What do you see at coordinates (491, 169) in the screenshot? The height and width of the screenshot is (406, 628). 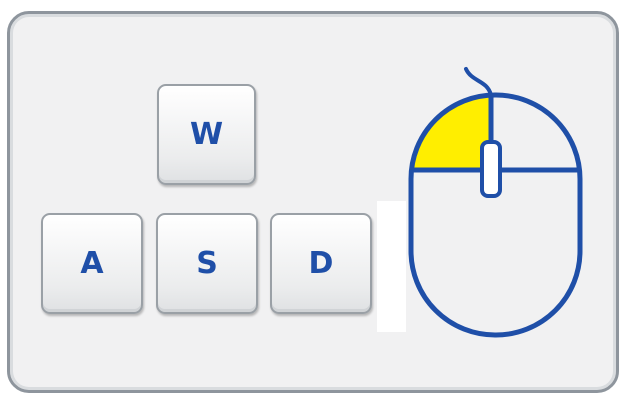 I see `scroll-wheel` at bounding box center [491, 169].